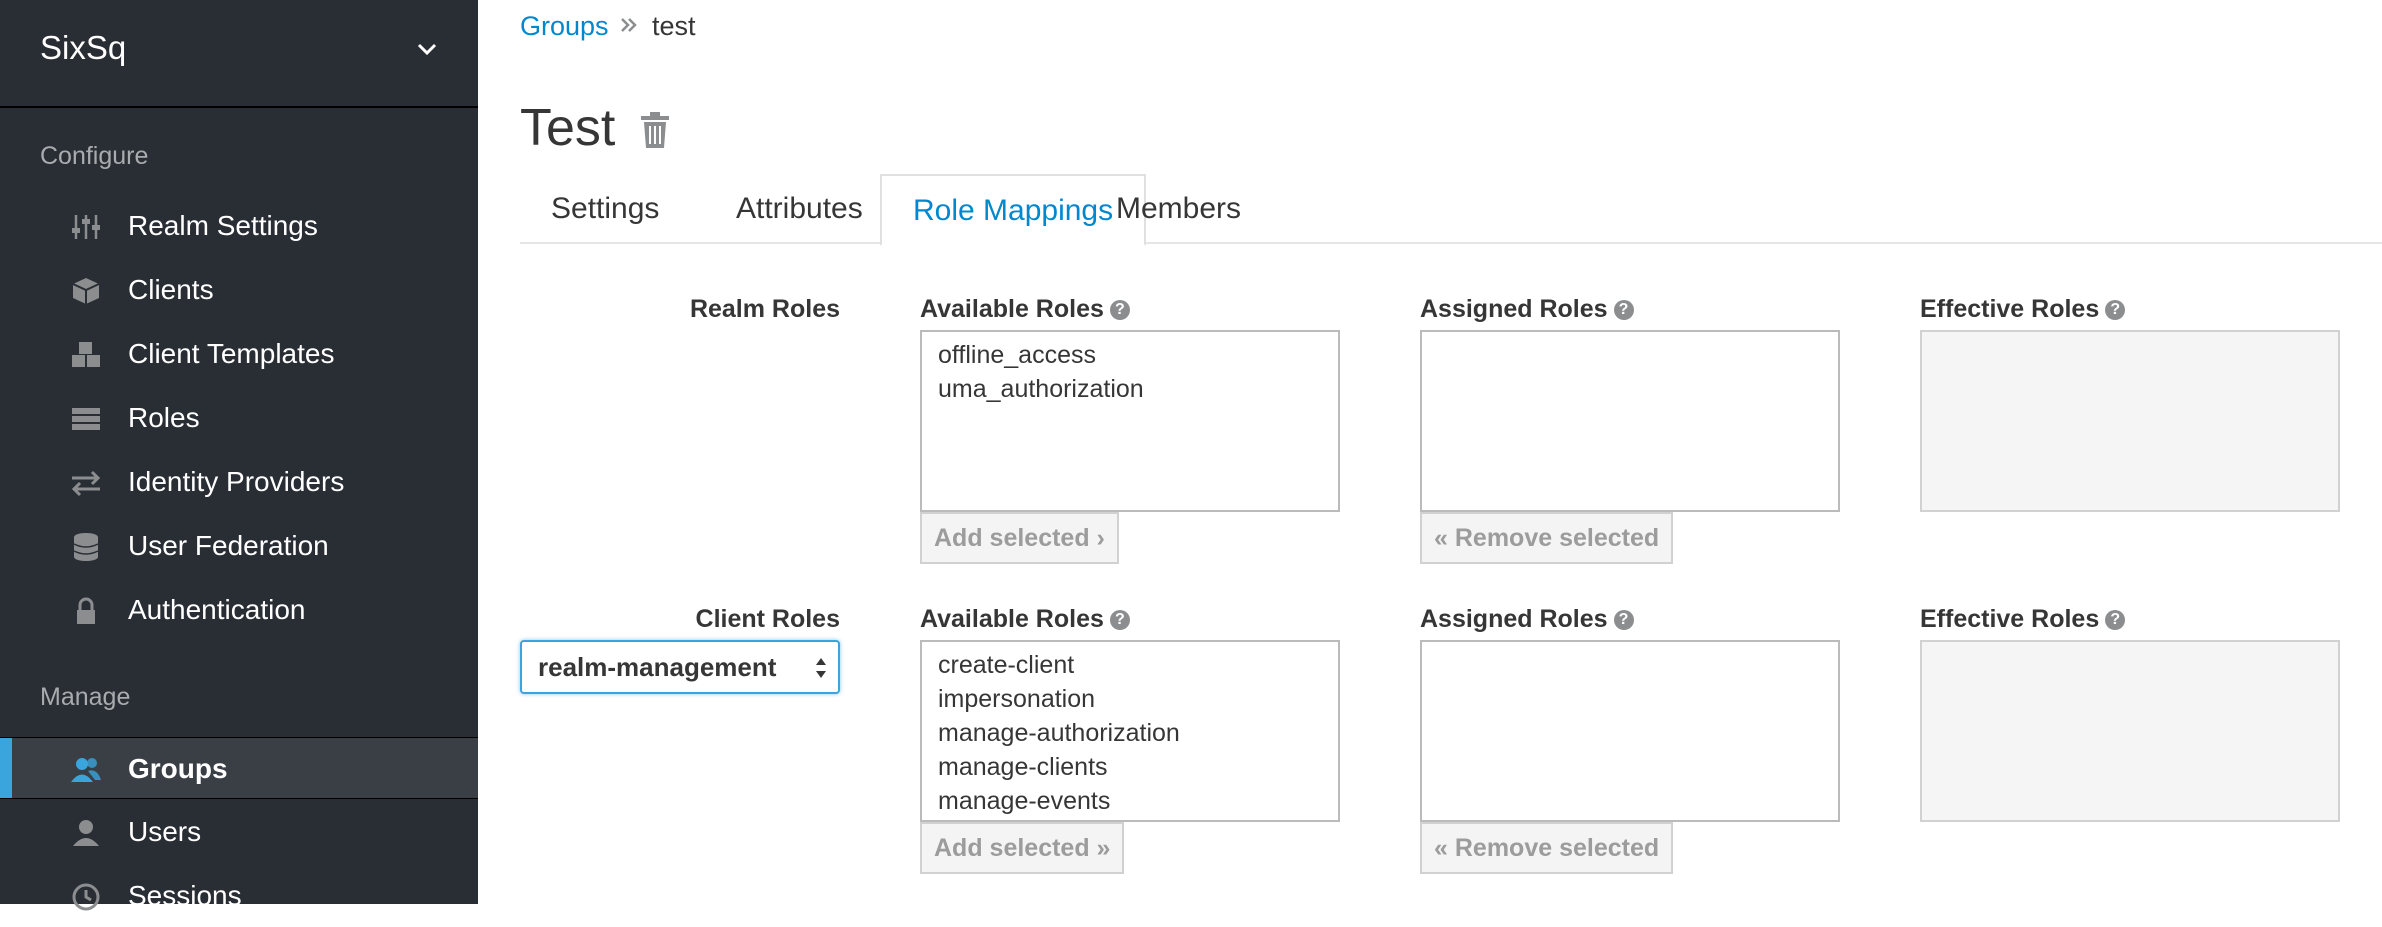  I want to click on client-add-selected-button: Add selected », so click(1022, 848).